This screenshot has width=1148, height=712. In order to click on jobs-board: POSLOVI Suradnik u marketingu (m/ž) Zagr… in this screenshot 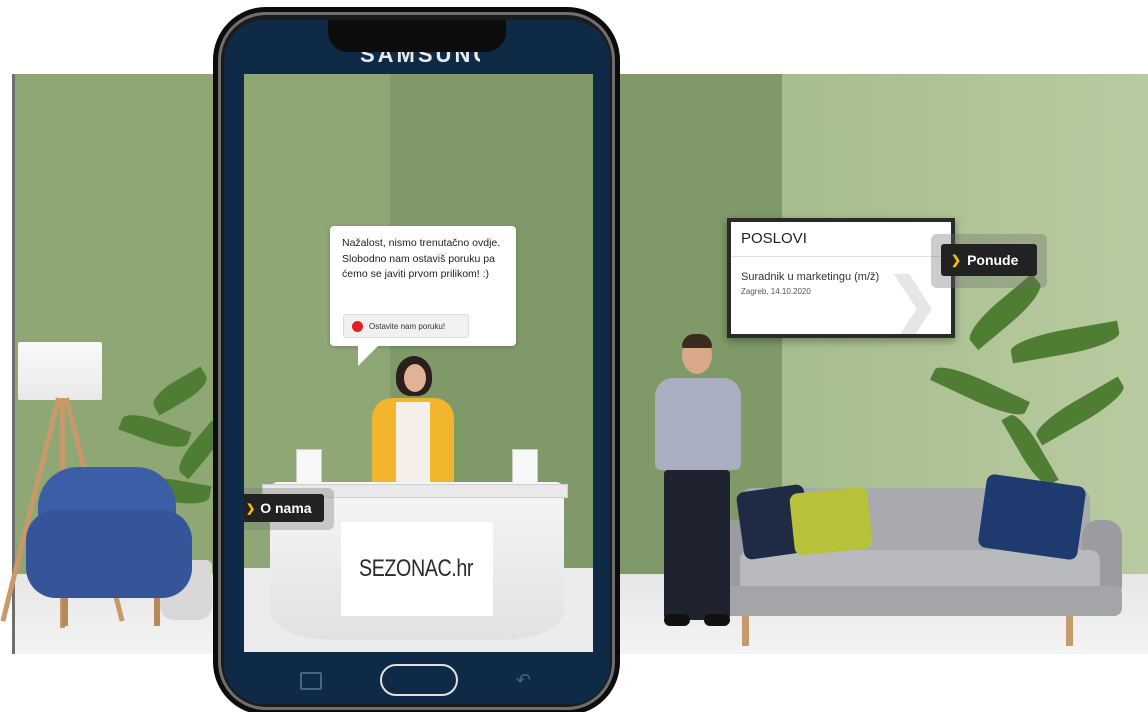, I will do `click(841, 278)`.